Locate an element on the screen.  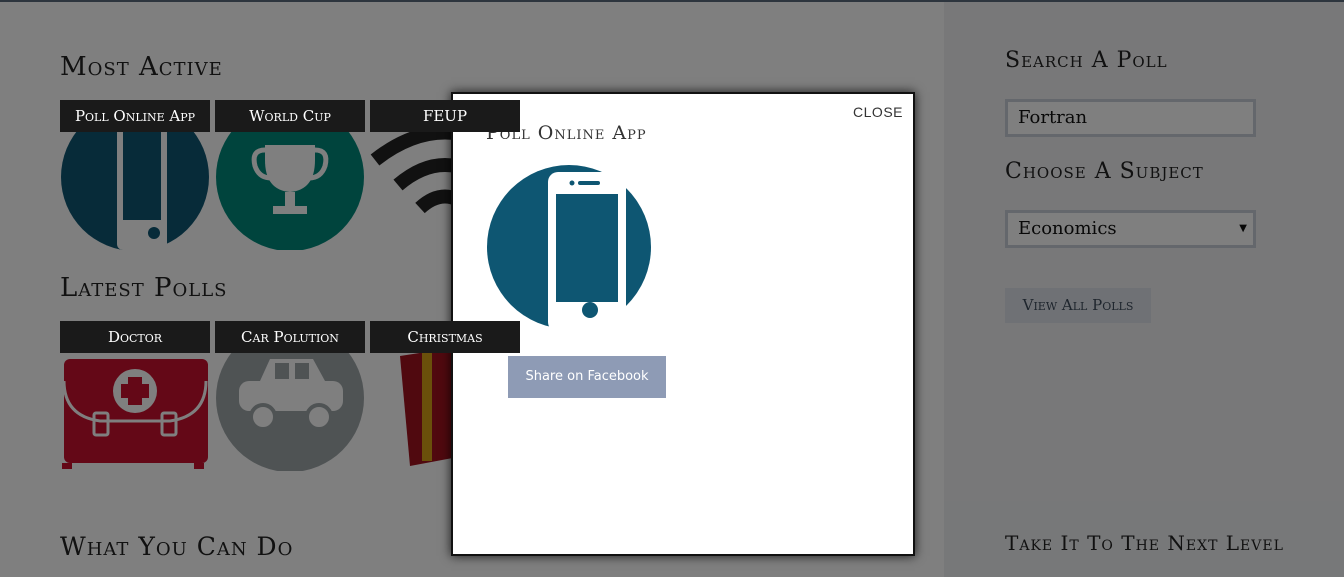
tile-label: World Cup is located at coordinates (290, 116).